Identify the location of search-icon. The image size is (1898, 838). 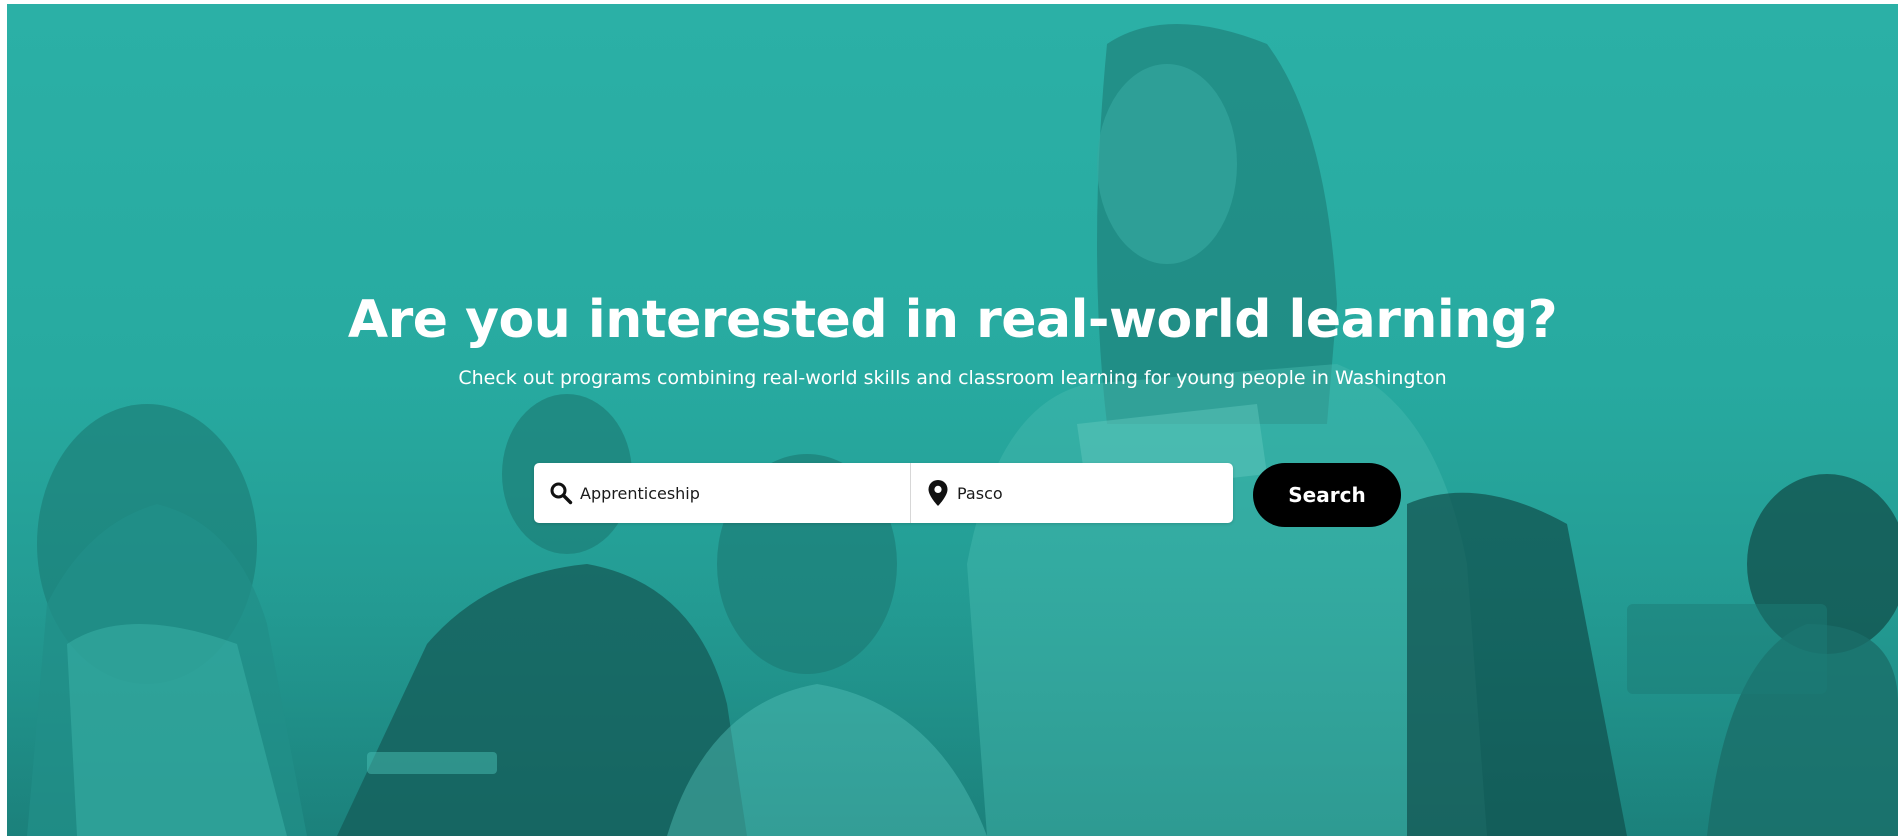
(561, 493).